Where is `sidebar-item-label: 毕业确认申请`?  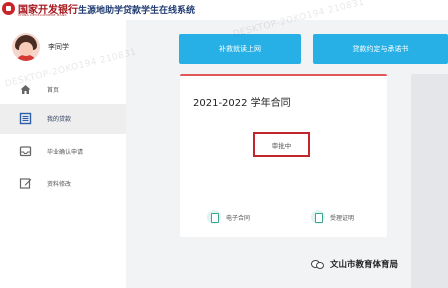
sidebar-item-label: 毕业确认申请 is located at coordinates (65, 152).